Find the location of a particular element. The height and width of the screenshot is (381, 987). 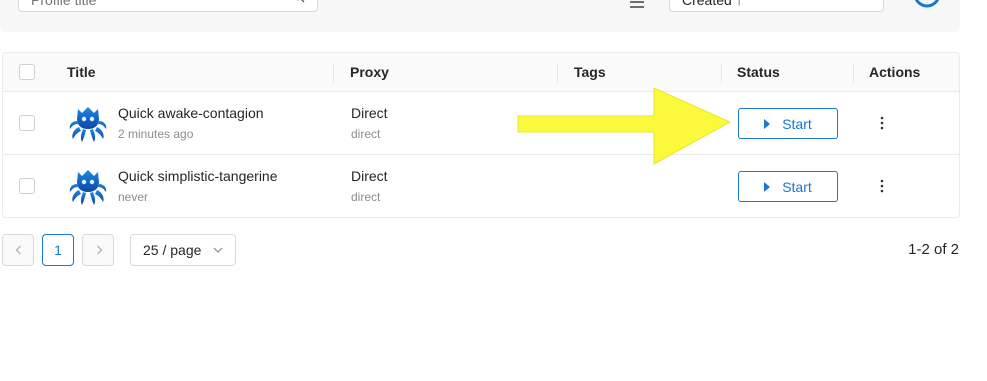

page-size-value: 25 / page is located at coordinates (172, 250).